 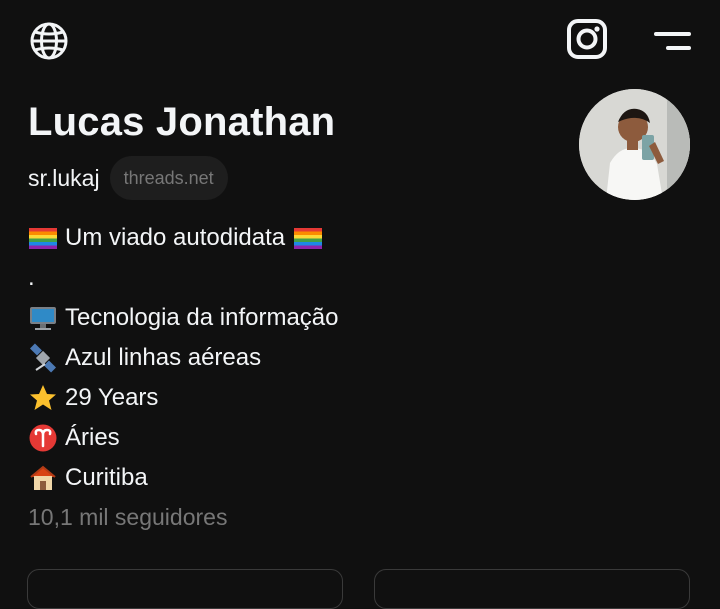 What do you see at coordinates (163, 357) in the screenshot?
I see `bio-text: Azul linhas aéreas` at bounding box center [163, 357].